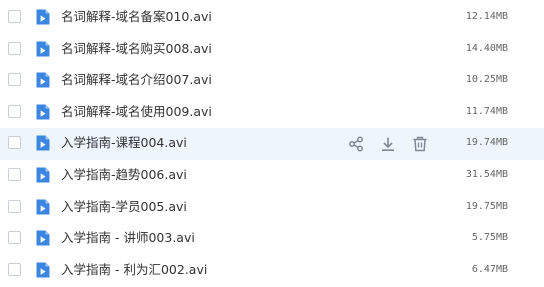 This screenshot has width=544, height=287. I want to click on file-name: 名词解释-域名介绍007.avi, so click(136, 80).